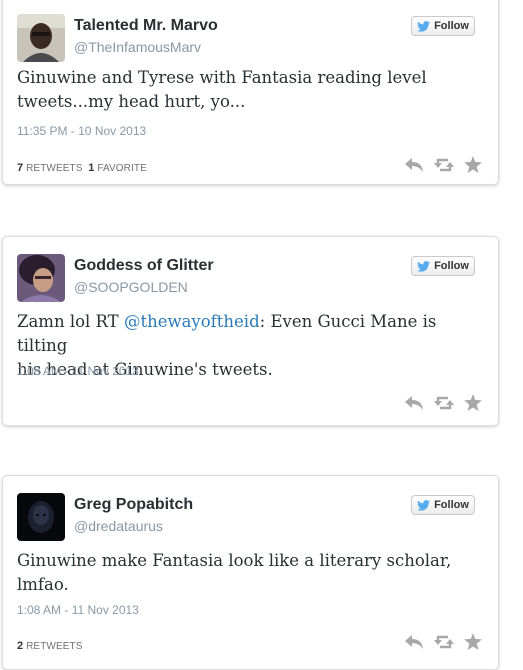 Image resolution: width=523 pixels, height=670 pixels. I want to click on display-name: Talented Mr. Marvo, so click(146, 26).